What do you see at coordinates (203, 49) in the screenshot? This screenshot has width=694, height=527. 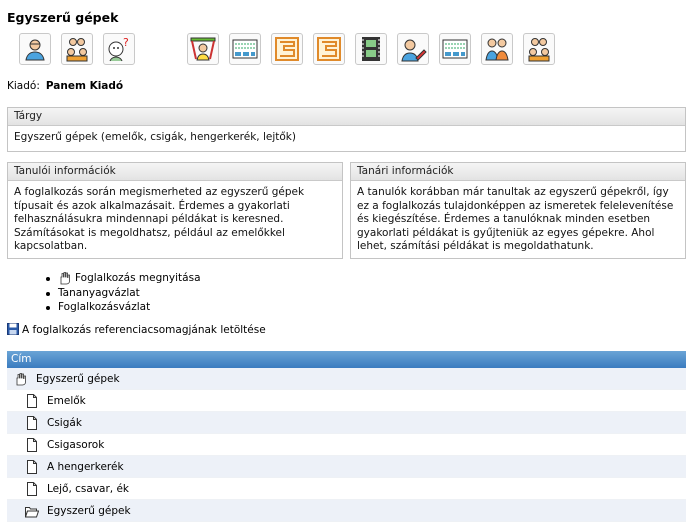 I see `presentation-icon` at bounding box center [203, 49].